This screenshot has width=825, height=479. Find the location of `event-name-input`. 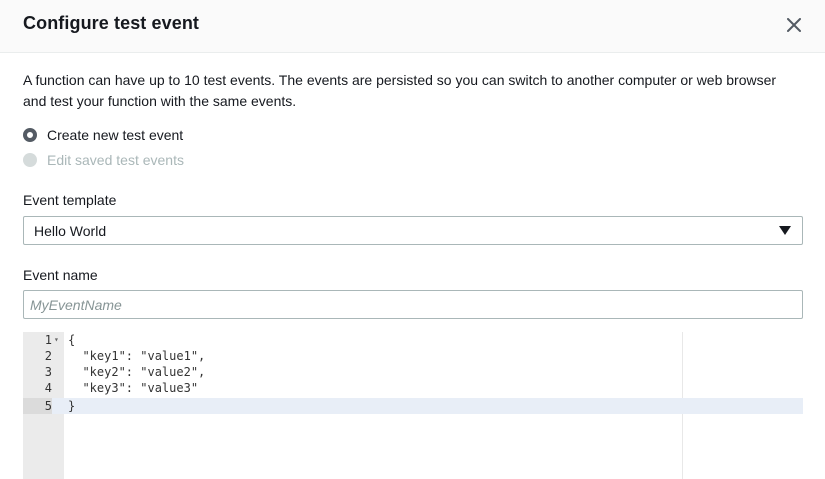

event-name-input is located at coordinates (413, 304).